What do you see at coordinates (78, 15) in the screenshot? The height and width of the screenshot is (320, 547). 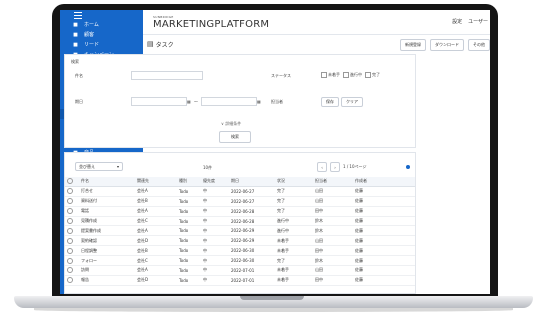 I see `menu-icon` at bounding box center [78, 15].